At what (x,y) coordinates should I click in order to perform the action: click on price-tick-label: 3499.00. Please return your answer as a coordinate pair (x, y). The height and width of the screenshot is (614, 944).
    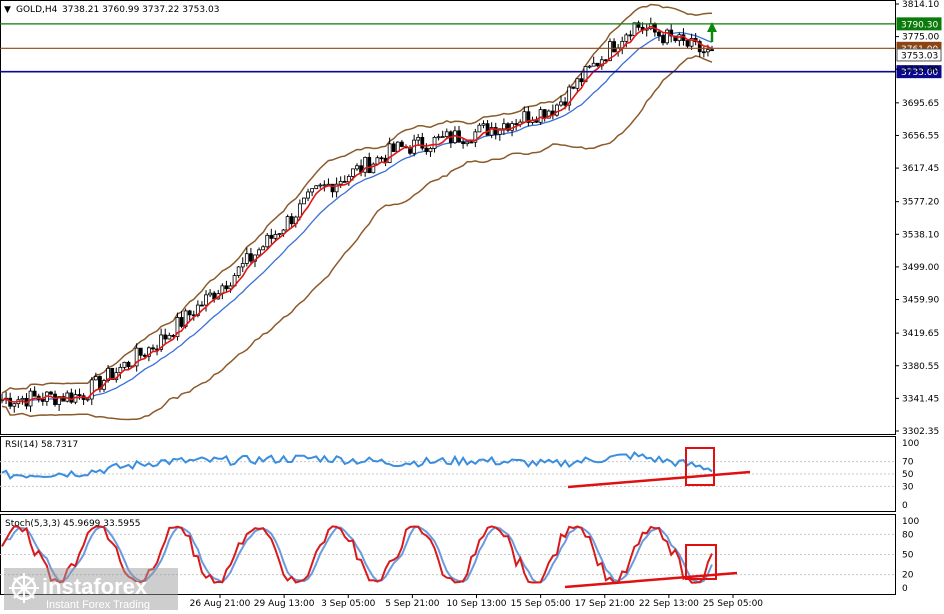
    Looking at the image, I should click on (920, 268).